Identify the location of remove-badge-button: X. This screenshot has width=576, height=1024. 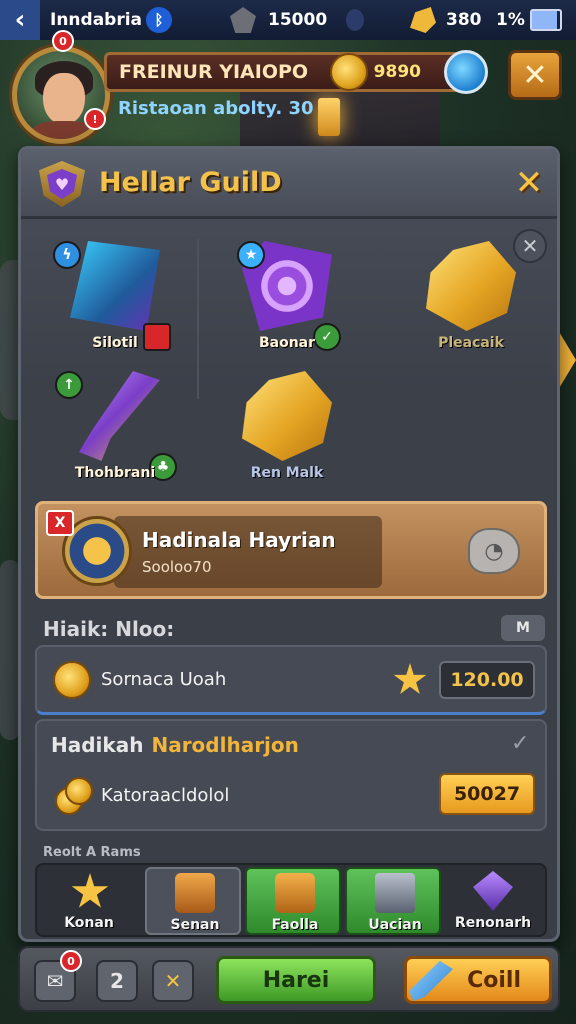
(60, 523).